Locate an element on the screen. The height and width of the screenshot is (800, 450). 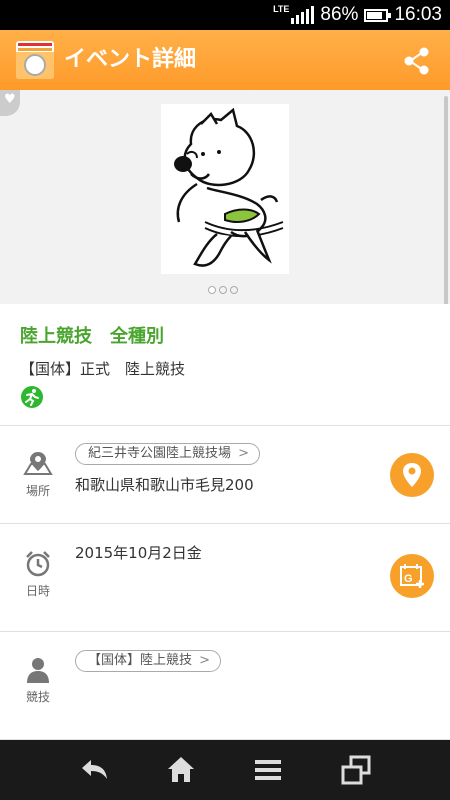
navigation-bar is located at coordinates (225, 770).